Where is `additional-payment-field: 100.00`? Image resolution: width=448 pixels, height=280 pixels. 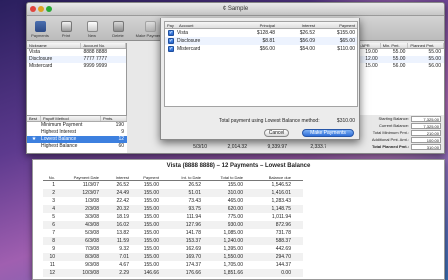 additional-payment-field: 100.00 is located at coordinates (426, 139).